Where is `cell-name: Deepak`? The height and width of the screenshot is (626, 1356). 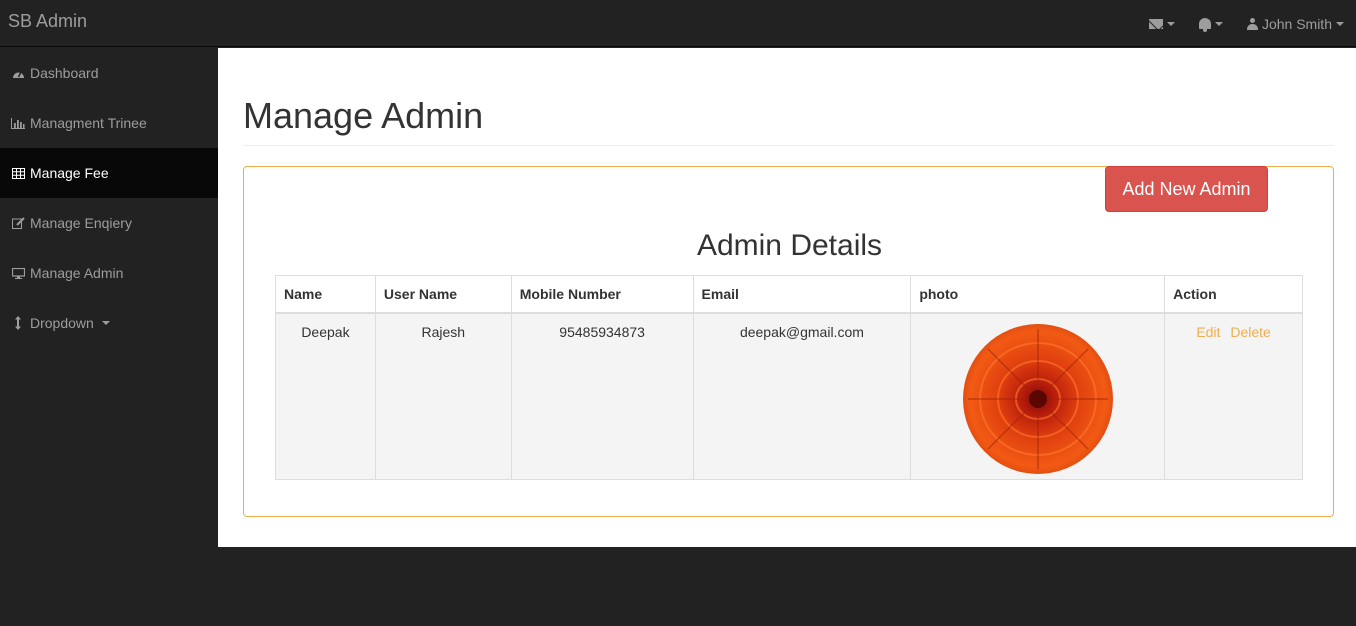
cell-name: Deepak is located at coordinates (325, 396).